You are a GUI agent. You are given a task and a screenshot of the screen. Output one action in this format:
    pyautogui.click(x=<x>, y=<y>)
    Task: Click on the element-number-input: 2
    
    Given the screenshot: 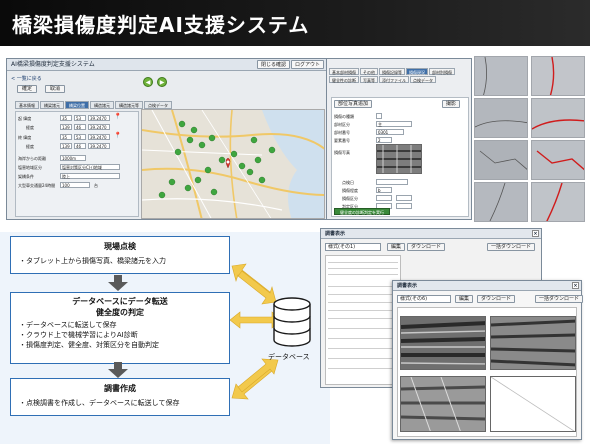 What is the action you would take?
    pyautogui.click(x=384, y=140)
    